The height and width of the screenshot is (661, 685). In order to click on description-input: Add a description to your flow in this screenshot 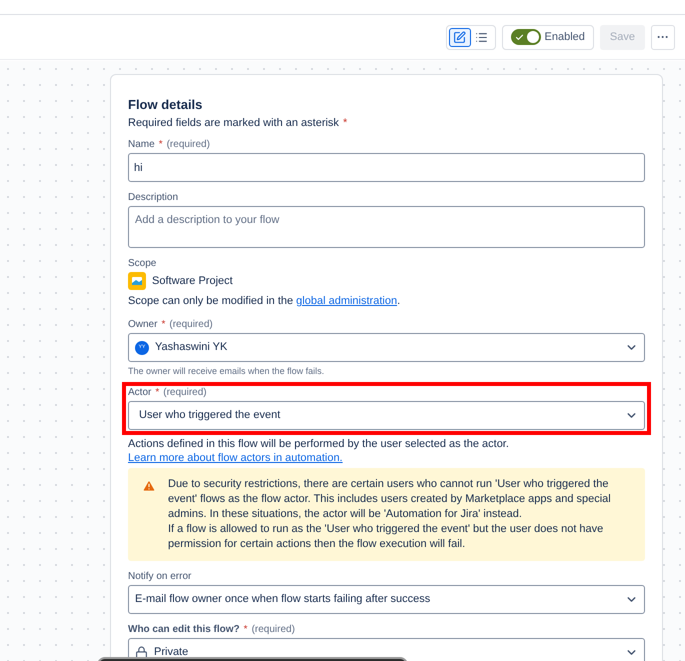, I will do `click(386, 227)`.